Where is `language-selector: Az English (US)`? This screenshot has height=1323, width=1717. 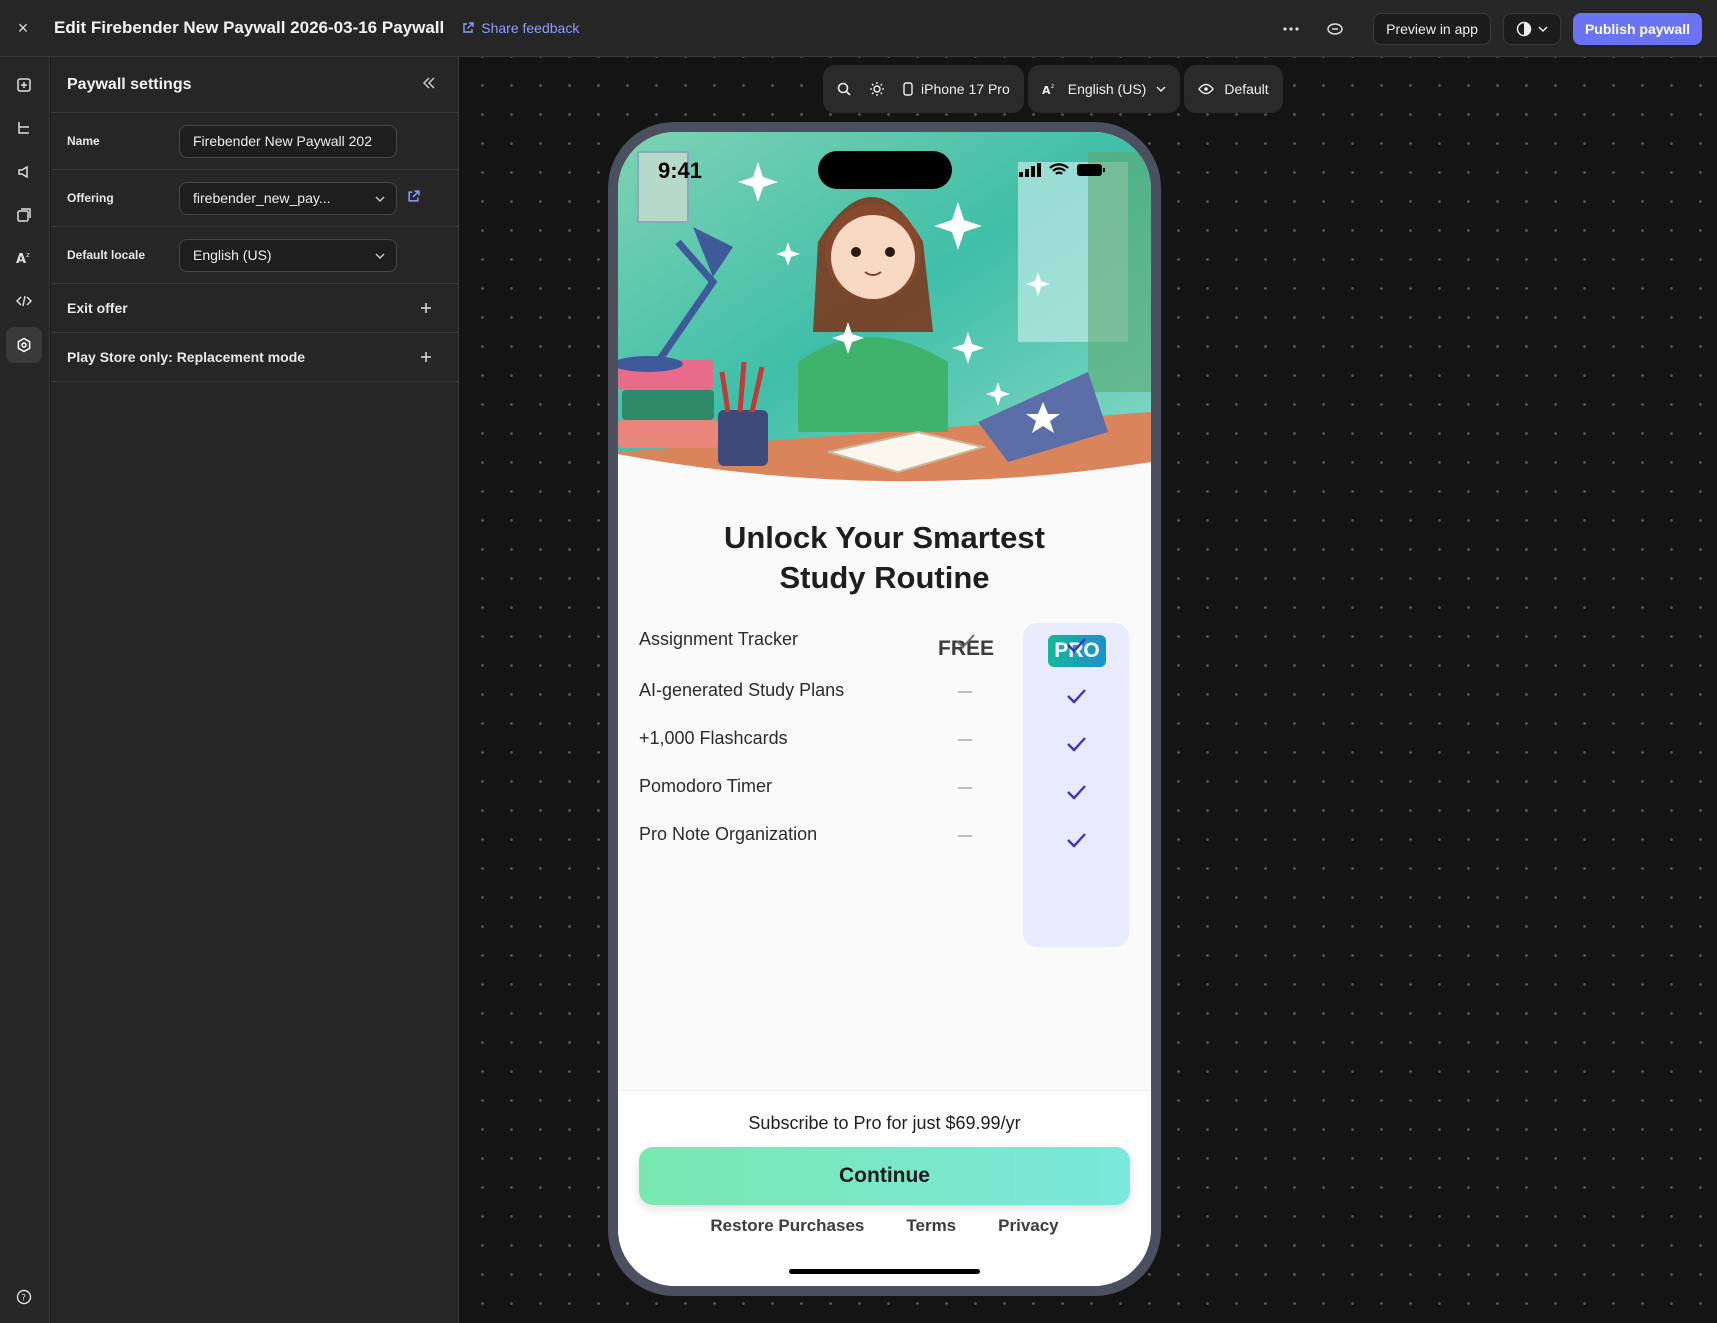
language-selector: Az English (US) is located at coordinates (1104, 89).